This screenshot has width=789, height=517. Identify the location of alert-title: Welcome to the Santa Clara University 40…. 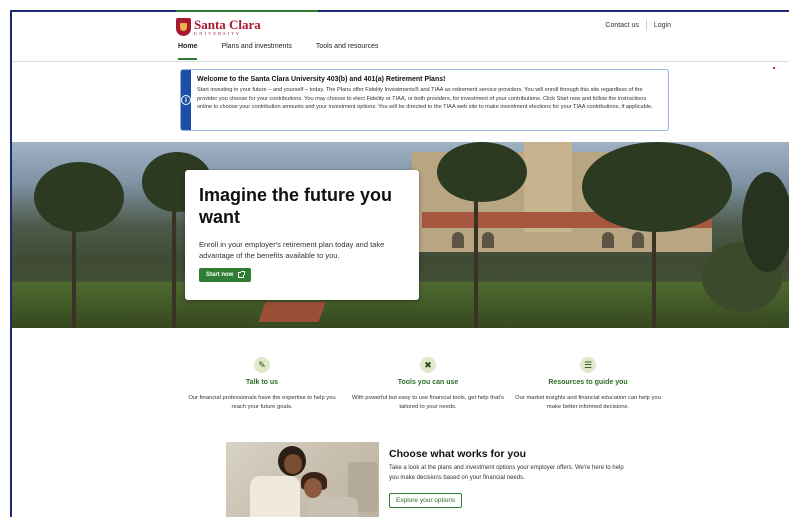
(321, 79).